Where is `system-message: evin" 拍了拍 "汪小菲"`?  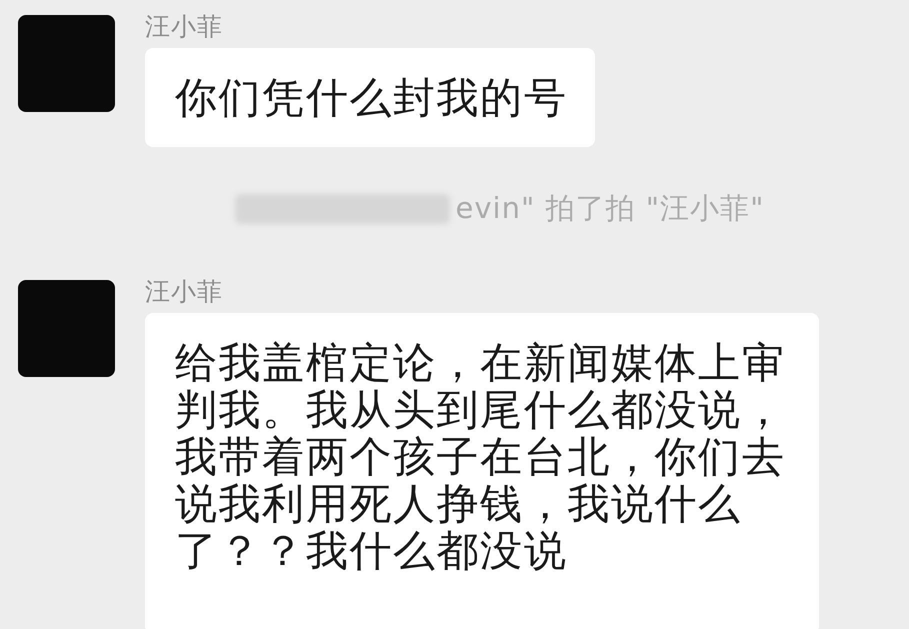 system-message: evin" 拍了拍 "汪小菲" is located at coordinates (610, 208).